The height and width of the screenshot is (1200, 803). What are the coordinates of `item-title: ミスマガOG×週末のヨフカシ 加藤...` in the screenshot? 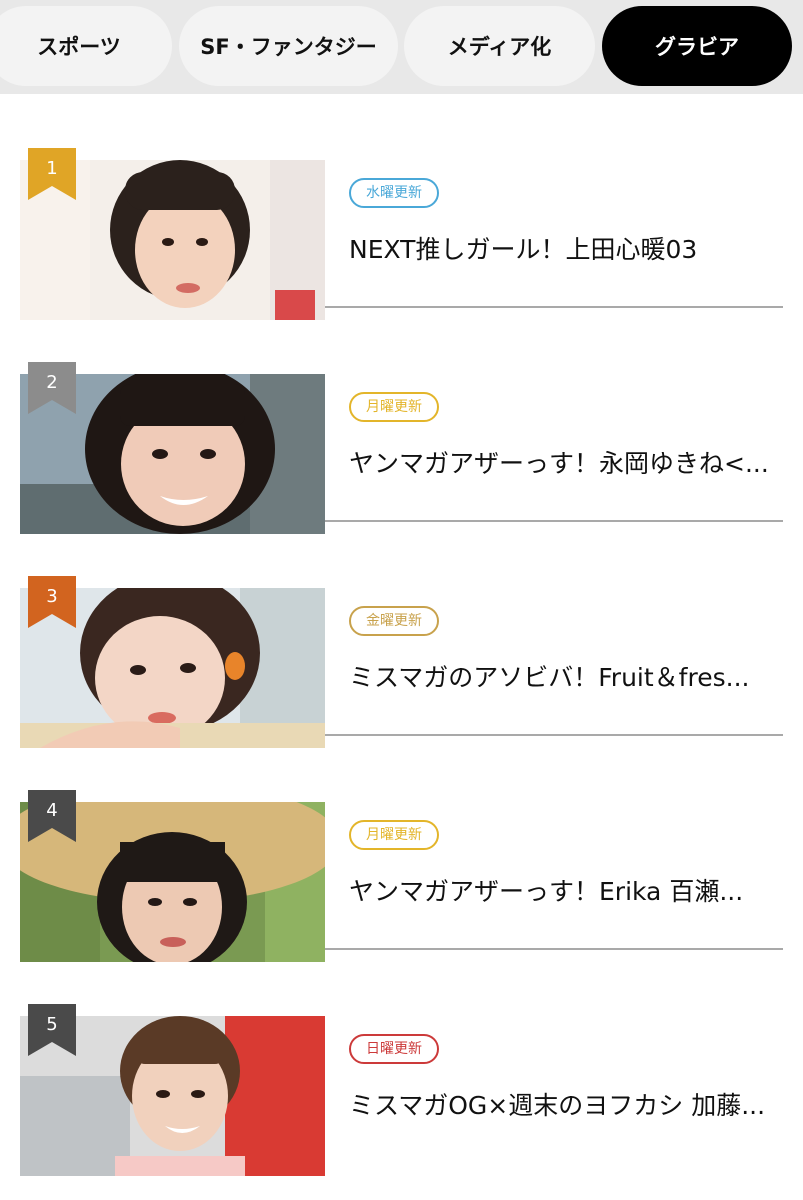 It's located at (566, 1104).